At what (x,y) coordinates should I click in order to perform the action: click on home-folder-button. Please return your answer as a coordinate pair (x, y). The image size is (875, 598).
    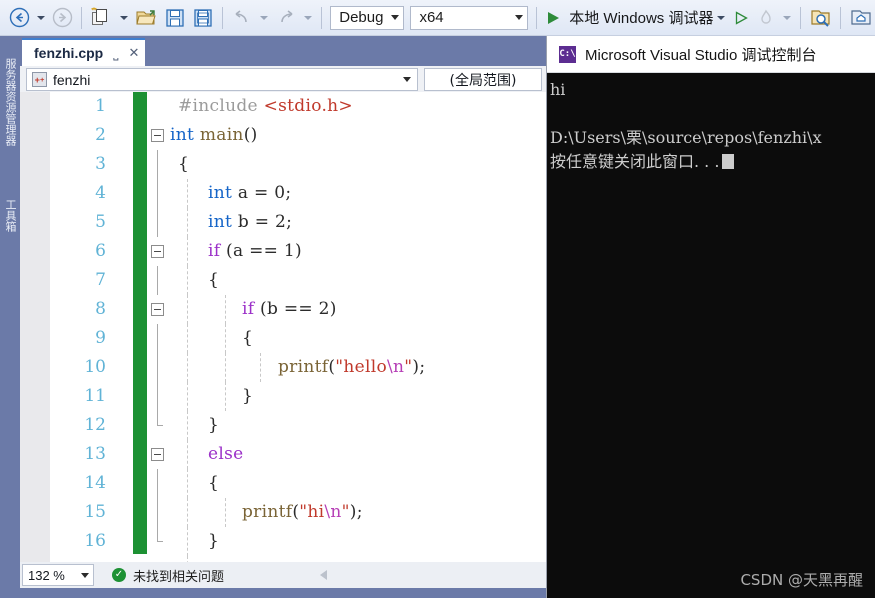
    Looking at the image, I should click on (860, 18).